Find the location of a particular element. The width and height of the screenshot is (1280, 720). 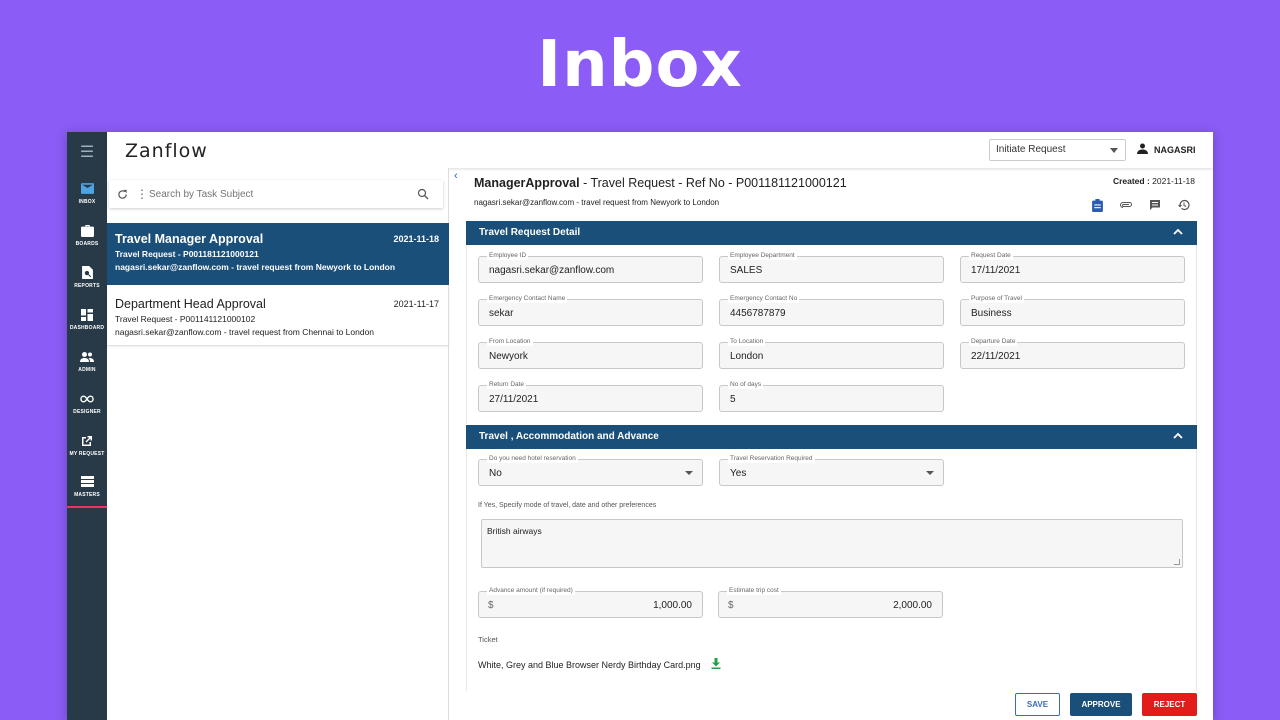

top-bar: Zanflow Initiate Request NAGASRI is located at coordinates (660, 150).